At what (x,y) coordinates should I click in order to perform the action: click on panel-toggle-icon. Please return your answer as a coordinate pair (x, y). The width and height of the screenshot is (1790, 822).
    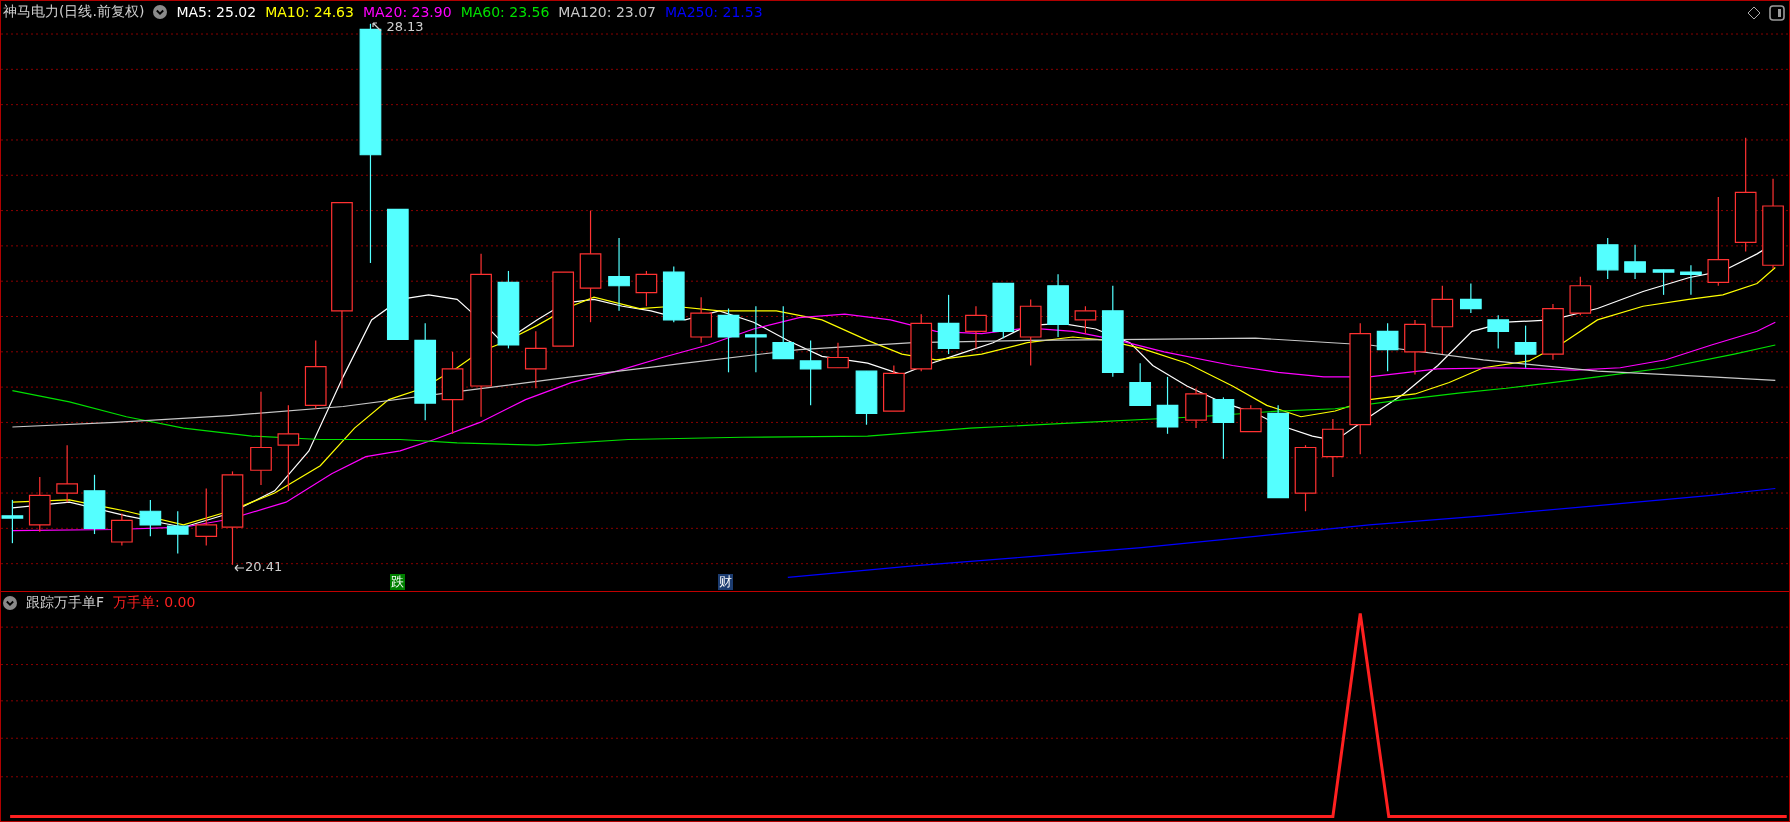
    Looking at the image, I should click on (1777, 13).